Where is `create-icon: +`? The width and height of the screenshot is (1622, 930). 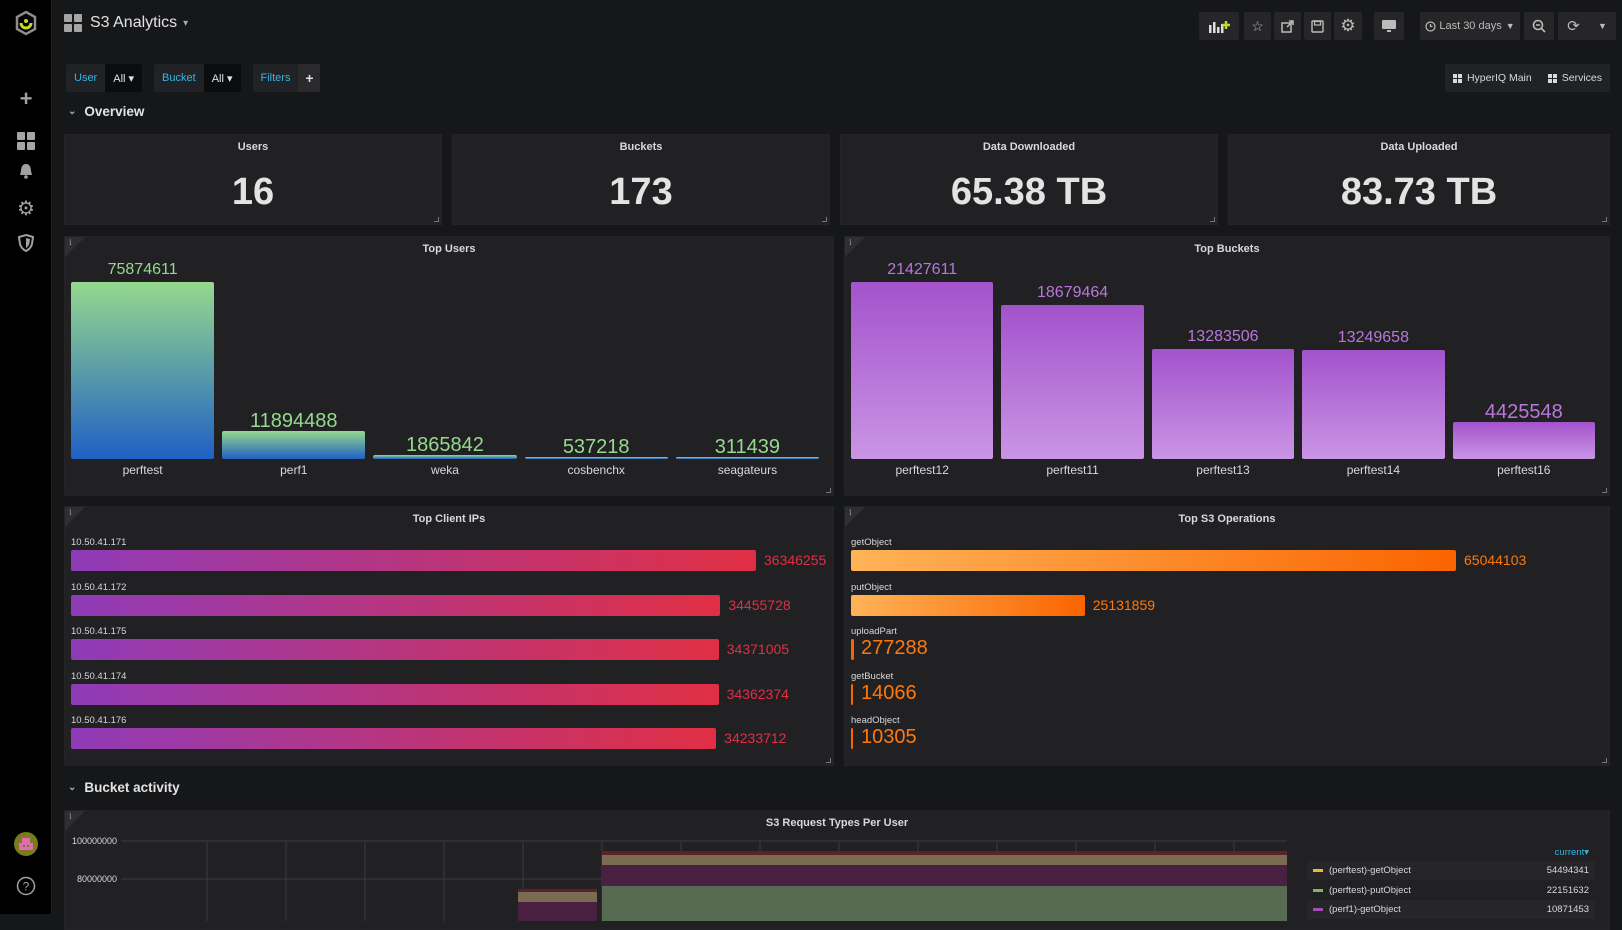
create-icon: + is located at coordinates (26, 99).